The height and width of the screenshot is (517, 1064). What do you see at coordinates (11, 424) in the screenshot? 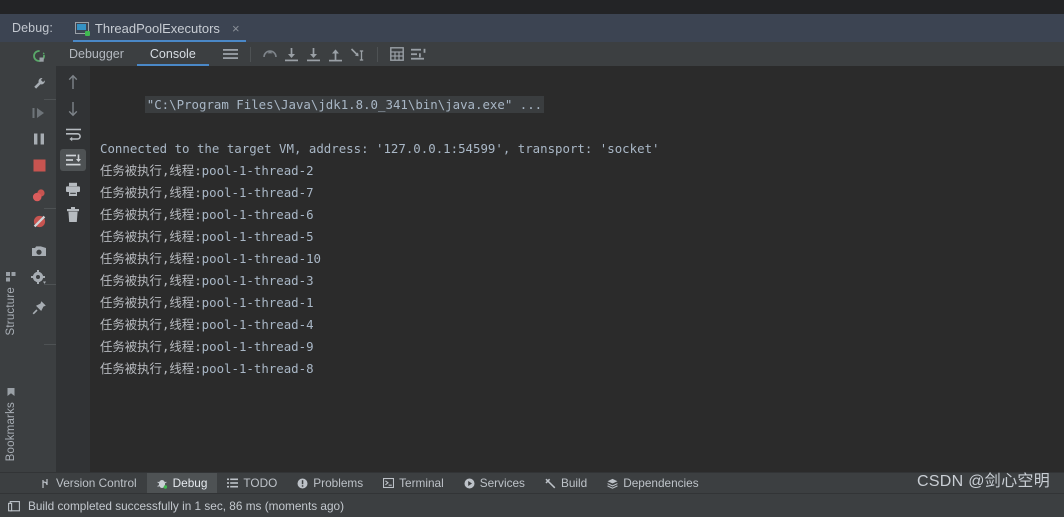
I see `sidebar-item-bookmarks: Bookmarks` at bounding box center [11, 424].